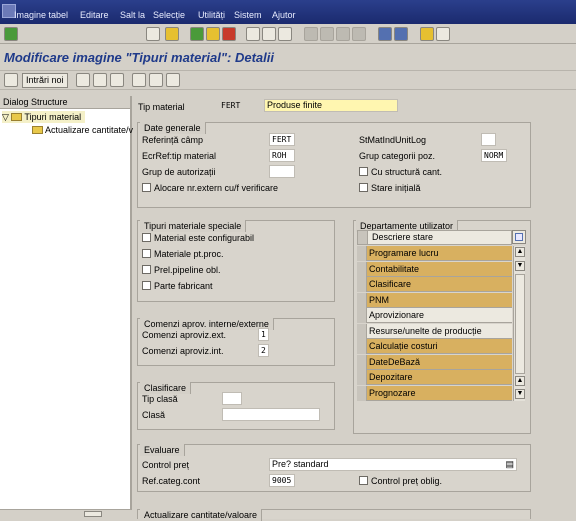 The width and height of the screenshot is (576, 521). I want to click on select-all-cell, so click(363, 237).